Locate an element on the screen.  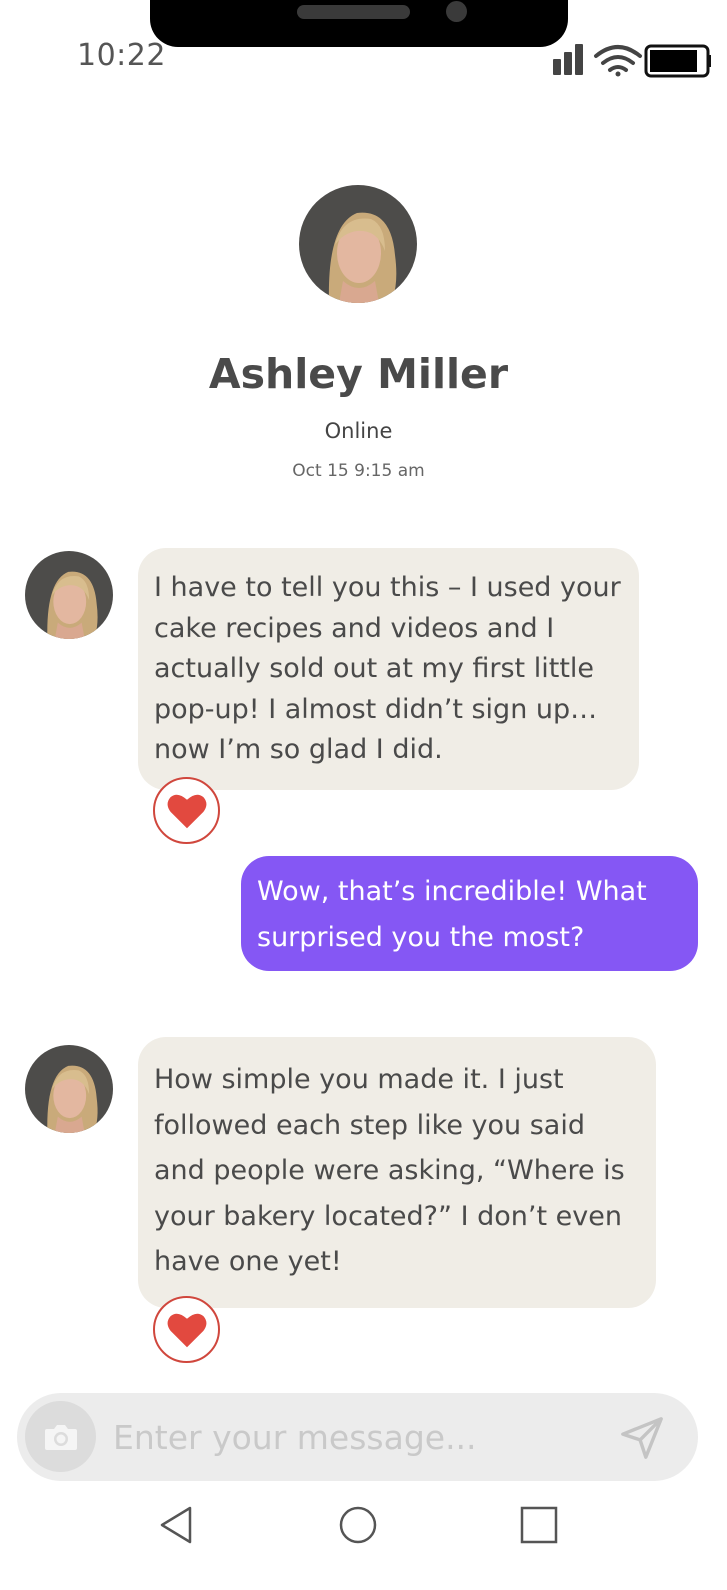
contact-status: Online is located at coordinates (358, 431).